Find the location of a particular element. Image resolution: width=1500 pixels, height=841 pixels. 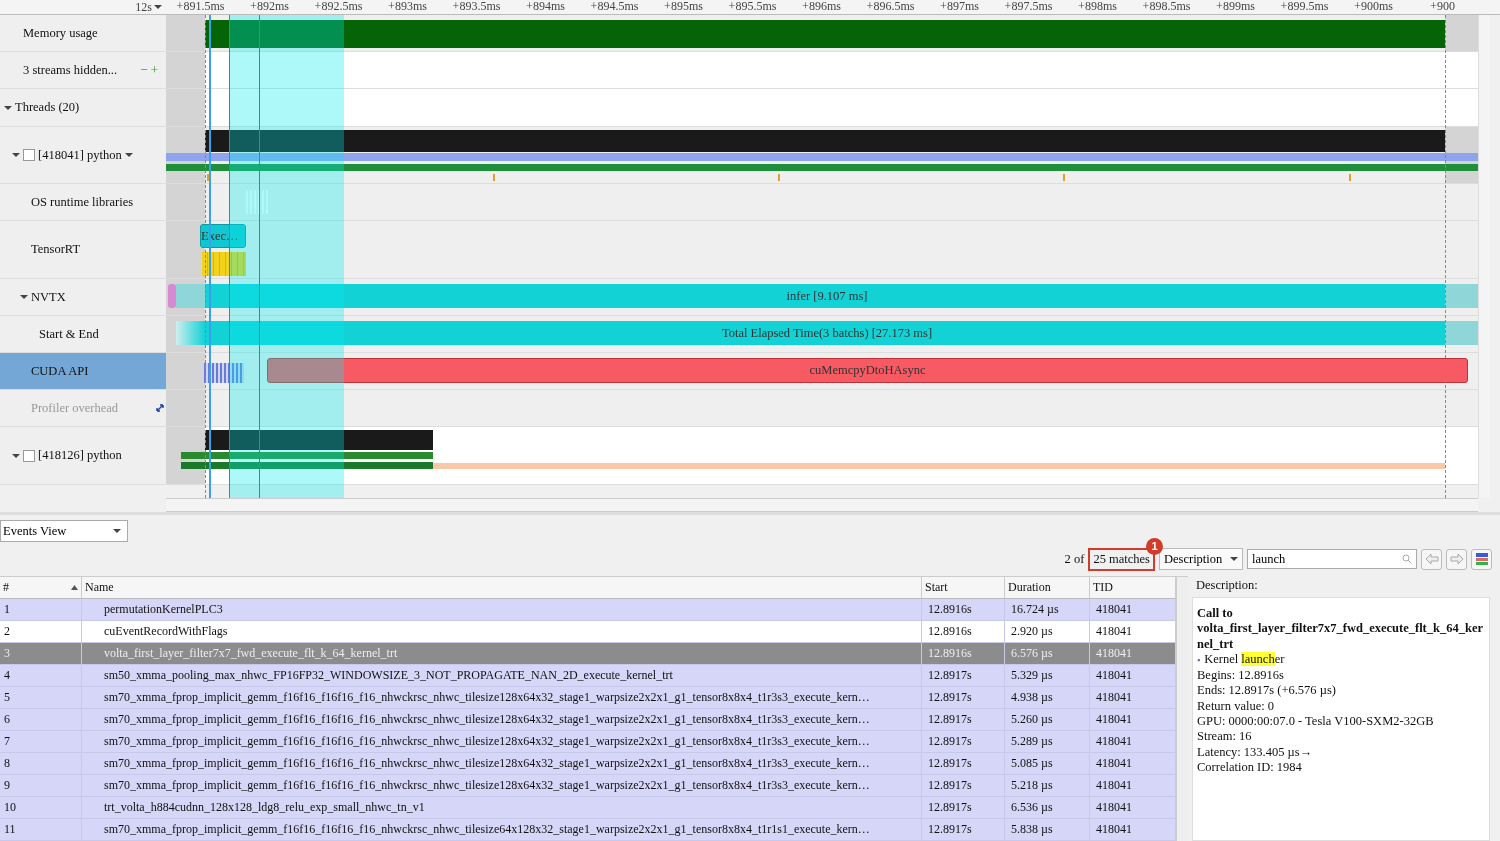

view-dropdown: Events View is located at coordinates (64, 531).